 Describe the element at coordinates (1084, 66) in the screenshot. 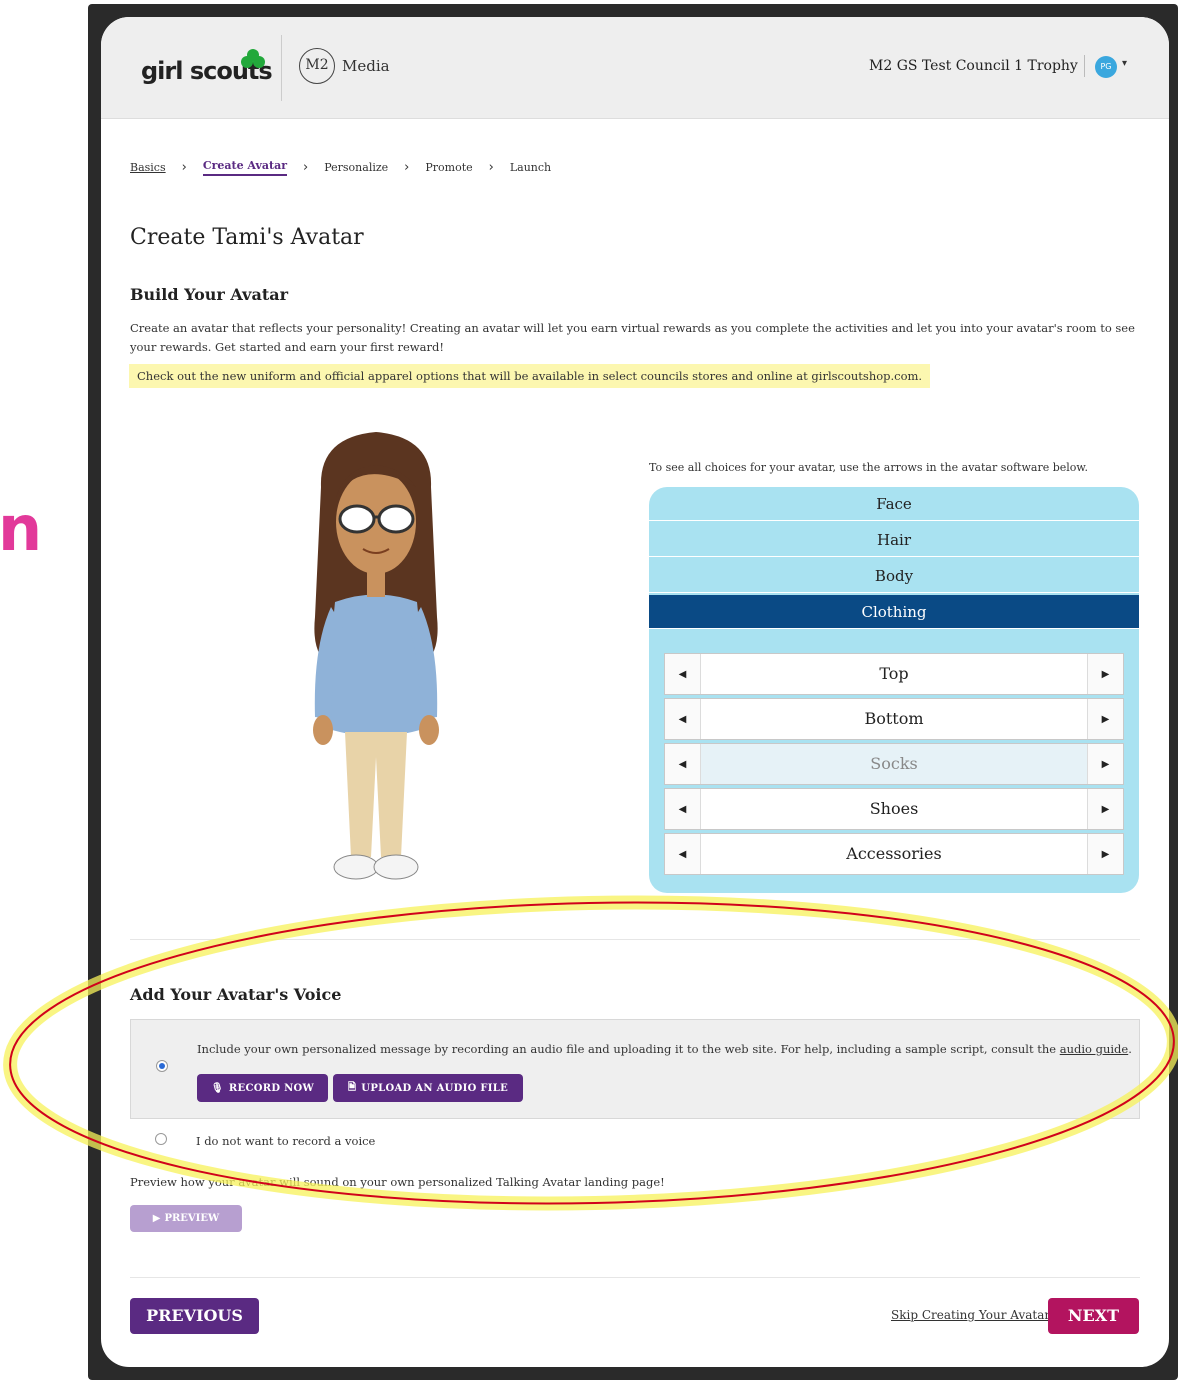

I see `header-separator` at that location.